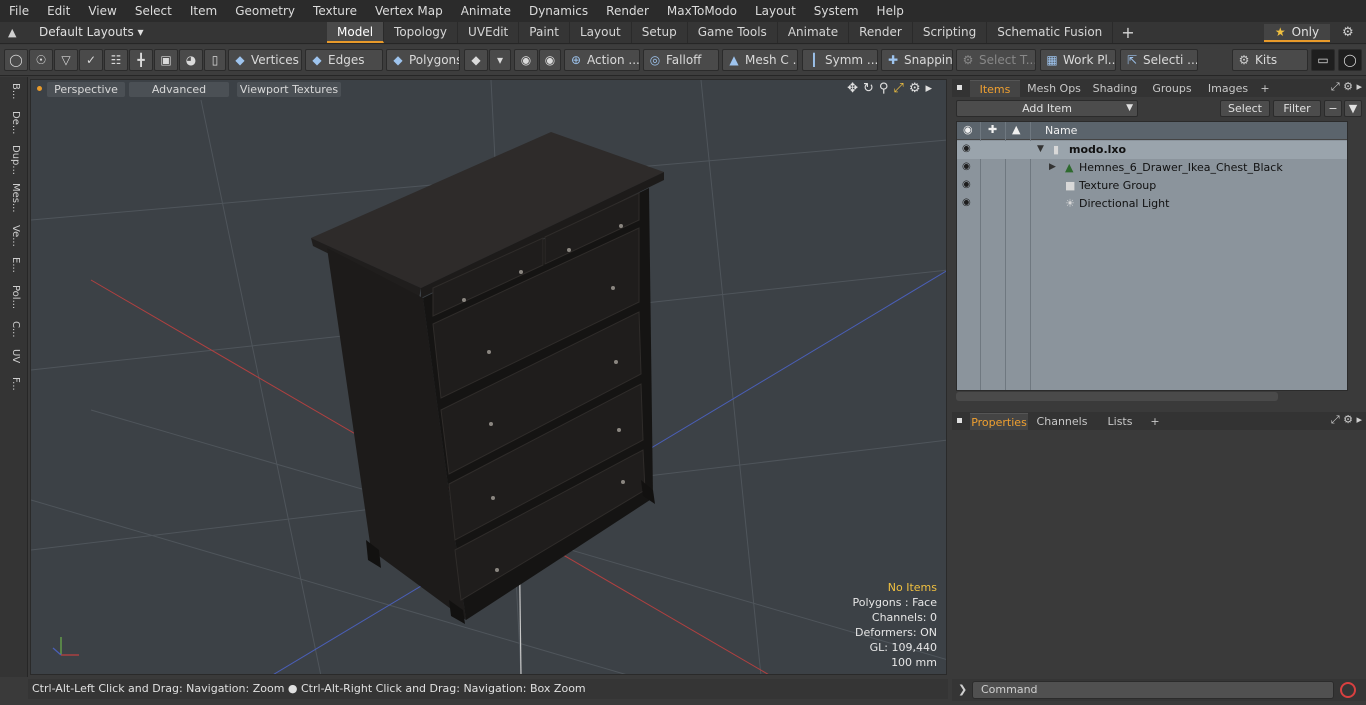 This screenshot has width=1366, height=705. What do you see at coordinates (627, 11) in the screenshot?
I see `menu-render: Render` at bounding box center [627, 11].